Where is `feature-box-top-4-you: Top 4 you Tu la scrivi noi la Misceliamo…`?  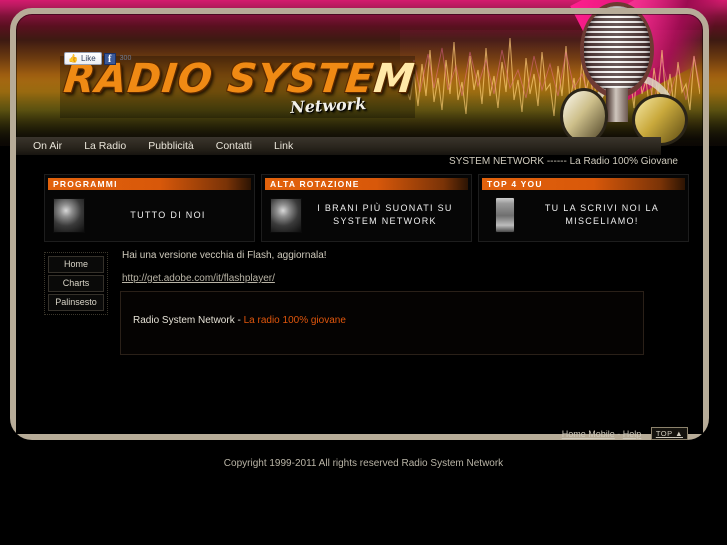 feature-box-top-4-you: Top 4 you Tu la scrivi noi la Misceliamo… is located at coordinates (583, 208).